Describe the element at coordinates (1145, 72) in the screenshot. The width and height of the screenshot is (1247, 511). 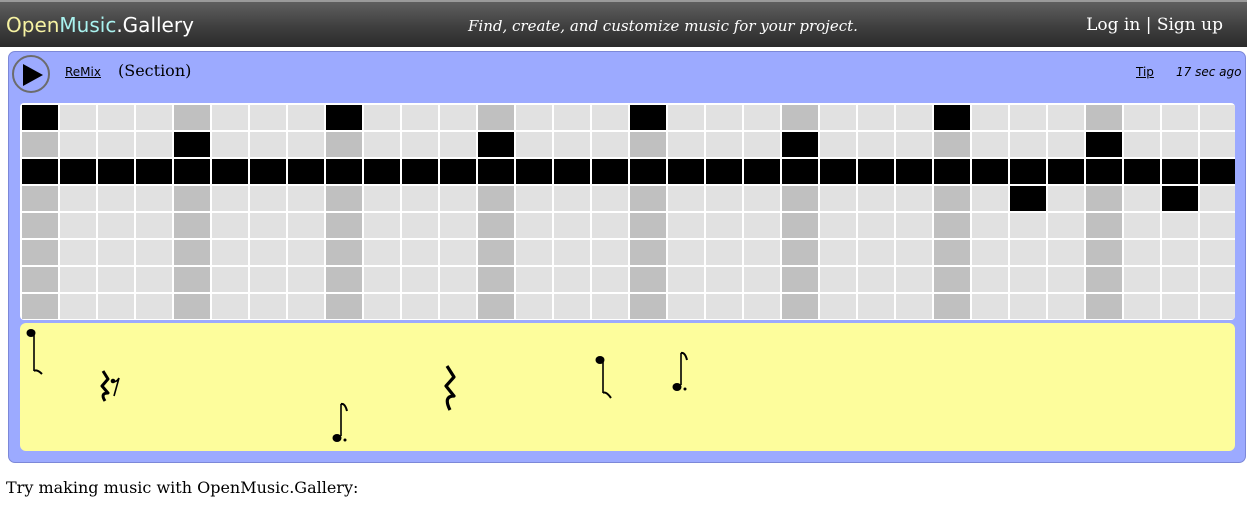
I see `tip-link: Tip` at that location.